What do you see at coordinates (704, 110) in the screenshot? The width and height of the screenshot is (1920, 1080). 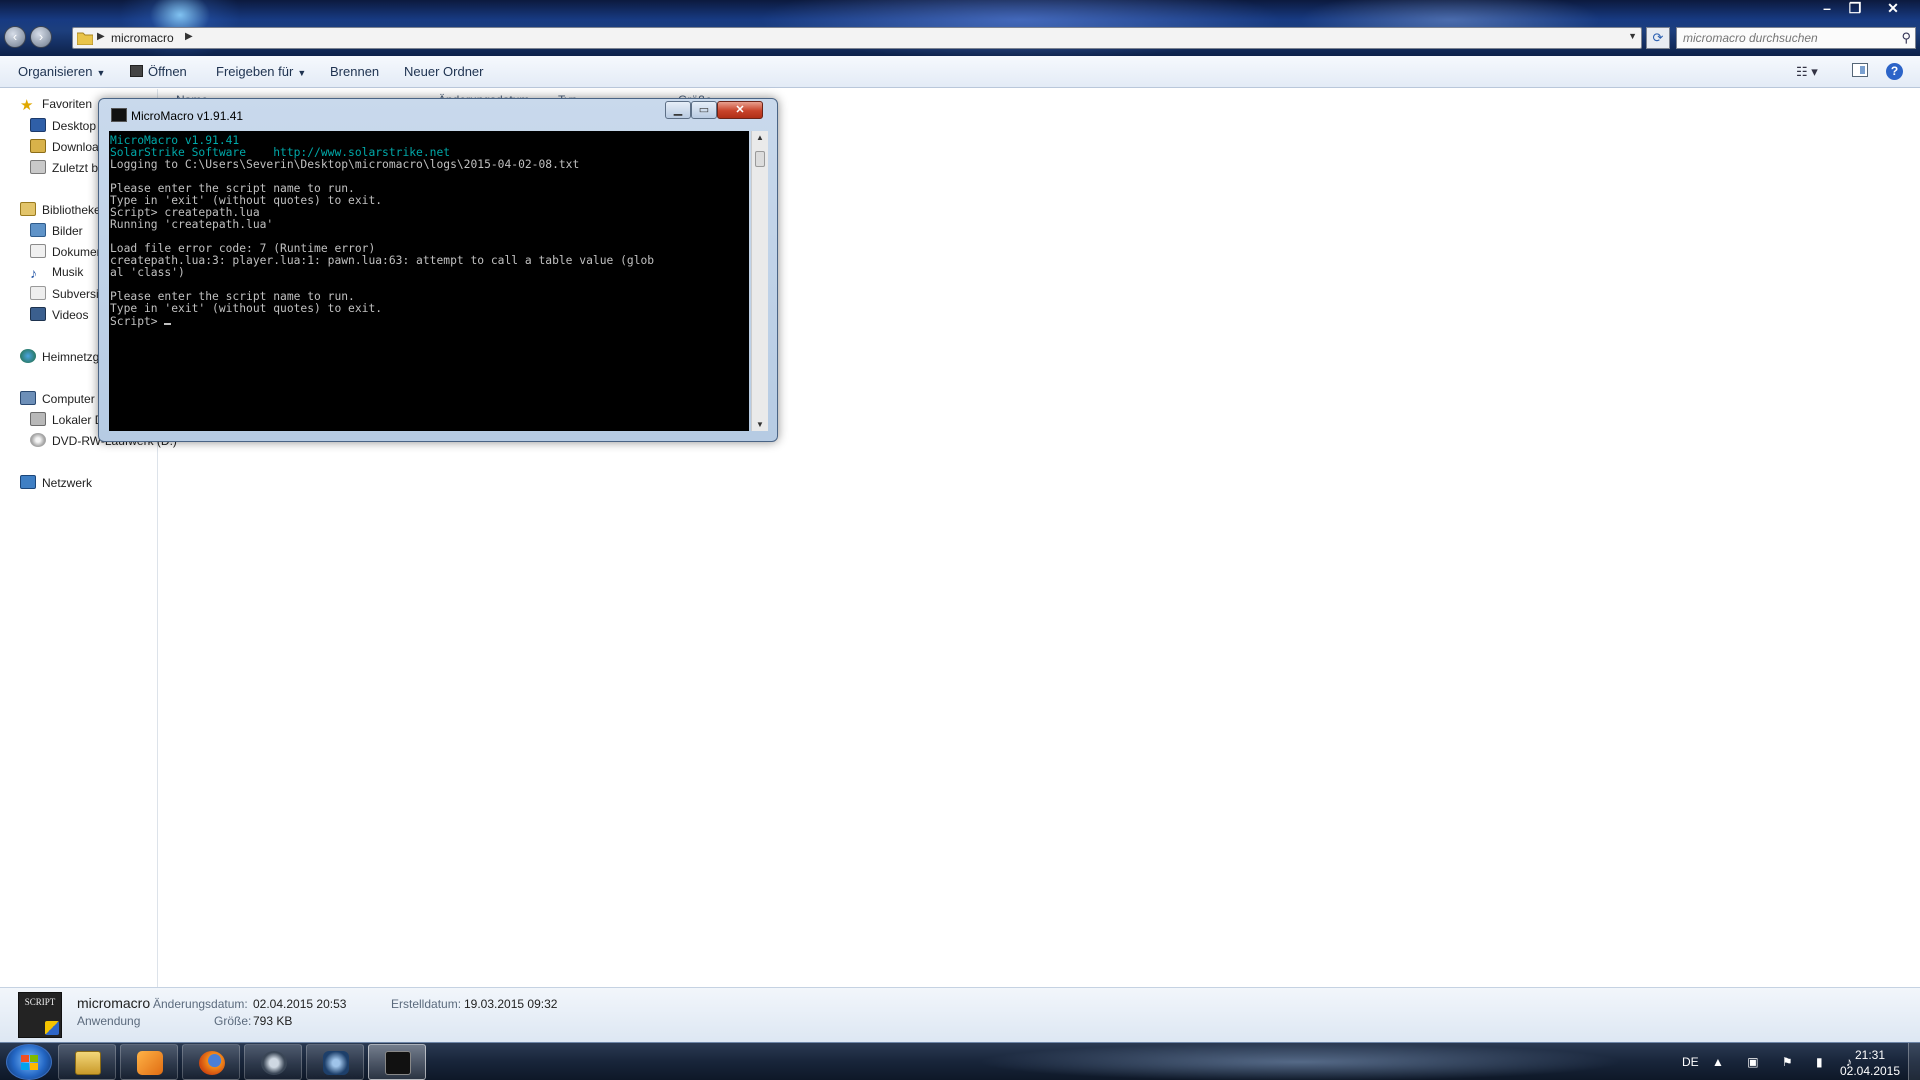 I see `console-maximize-button: ▭` at bounding box center [704, 110].